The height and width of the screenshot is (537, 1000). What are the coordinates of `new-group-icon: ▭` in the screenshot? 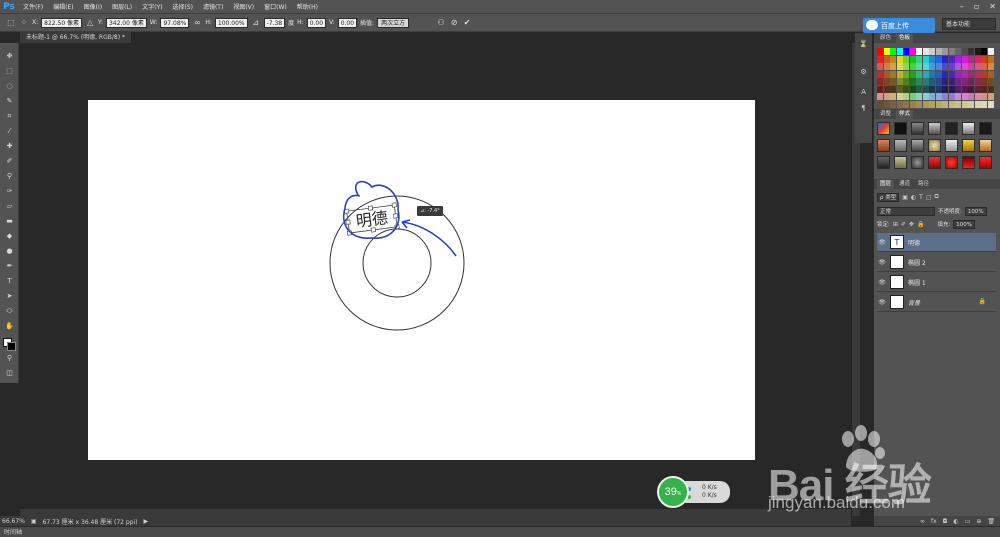 It's located at (968, 521).